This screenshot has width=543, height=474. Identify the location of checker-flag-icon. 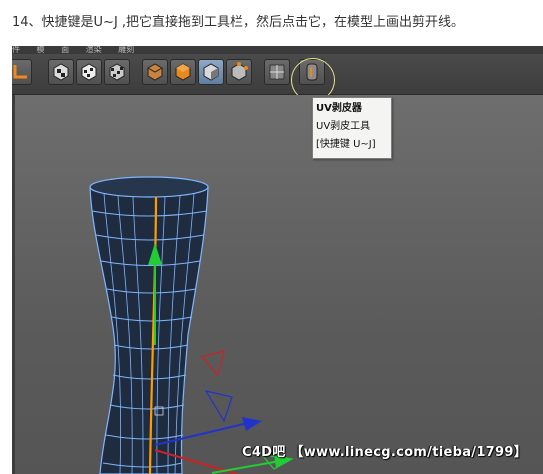
(117, 72).